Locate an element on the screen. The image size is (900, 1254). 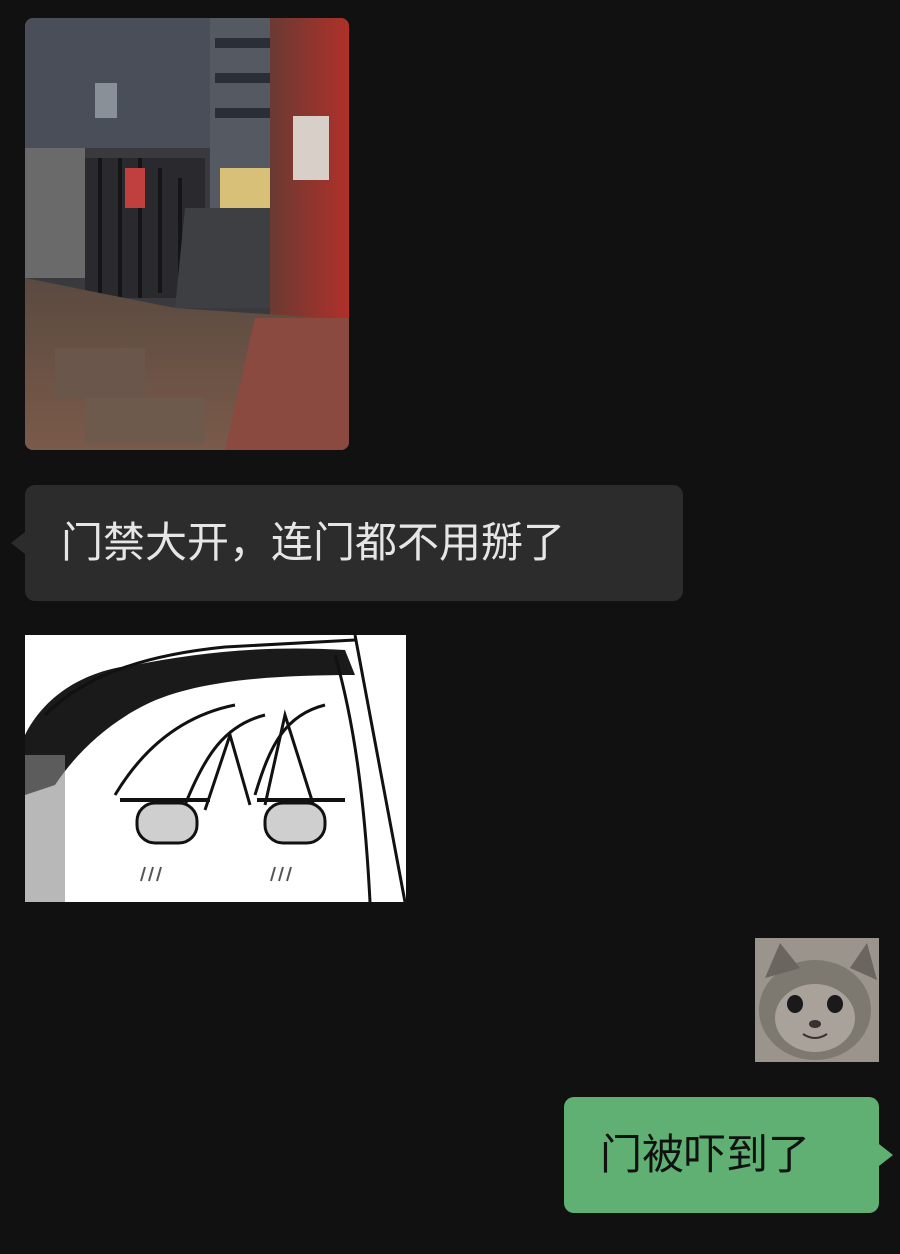
sticker-message-cat-face is located at coordinates (817, 1000).